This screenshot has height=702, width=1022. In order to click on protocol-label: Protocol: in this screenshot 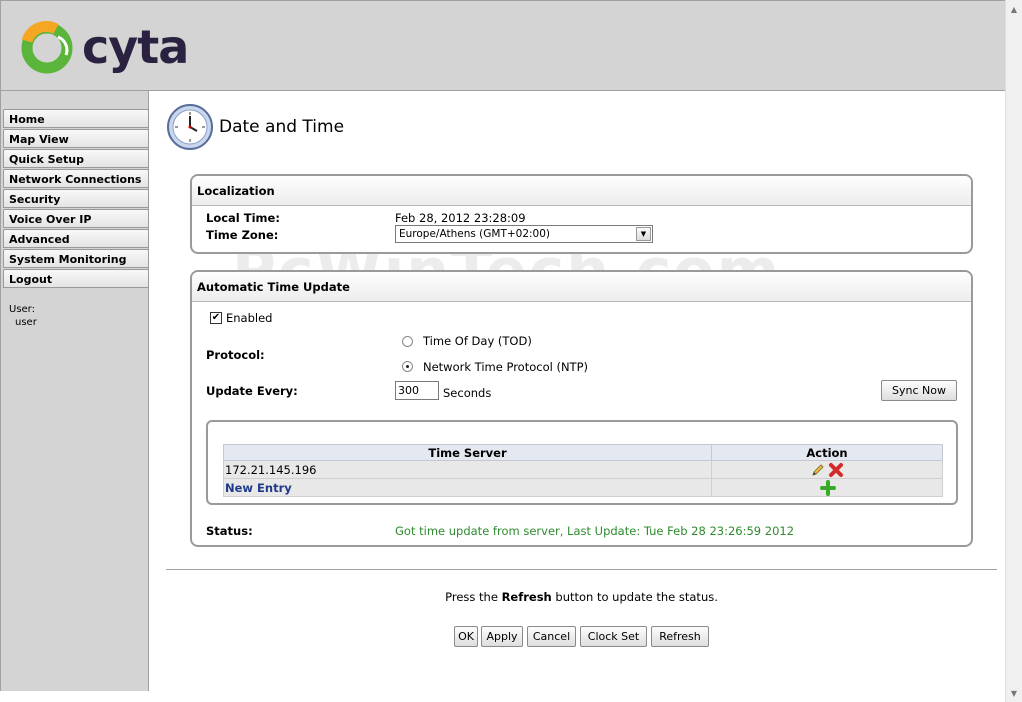, I will do `click(235, 355)`.